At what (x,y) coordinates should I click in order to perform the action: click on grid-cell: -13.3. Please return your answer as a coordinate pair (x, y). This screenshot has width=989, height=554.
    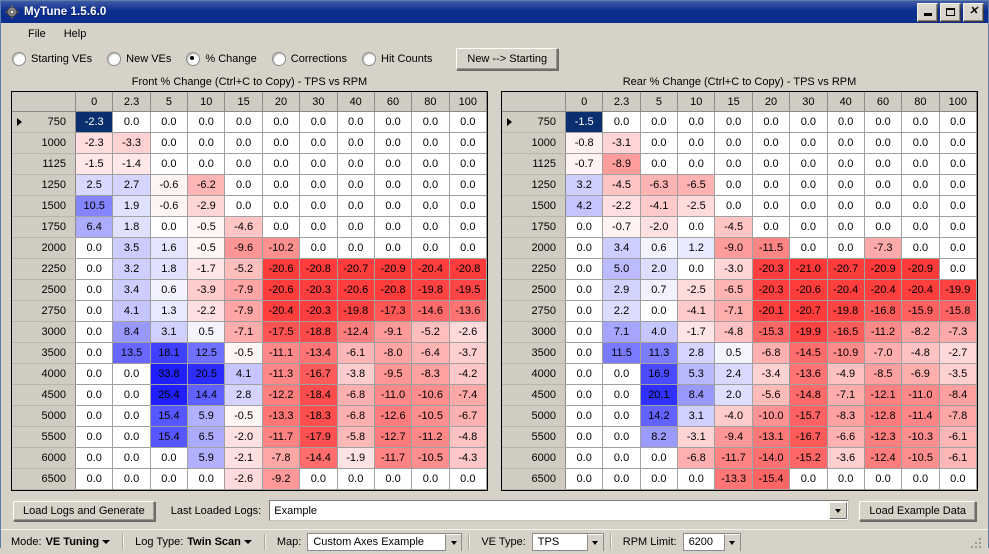
    Looking at the image, I should click on (733, 479).